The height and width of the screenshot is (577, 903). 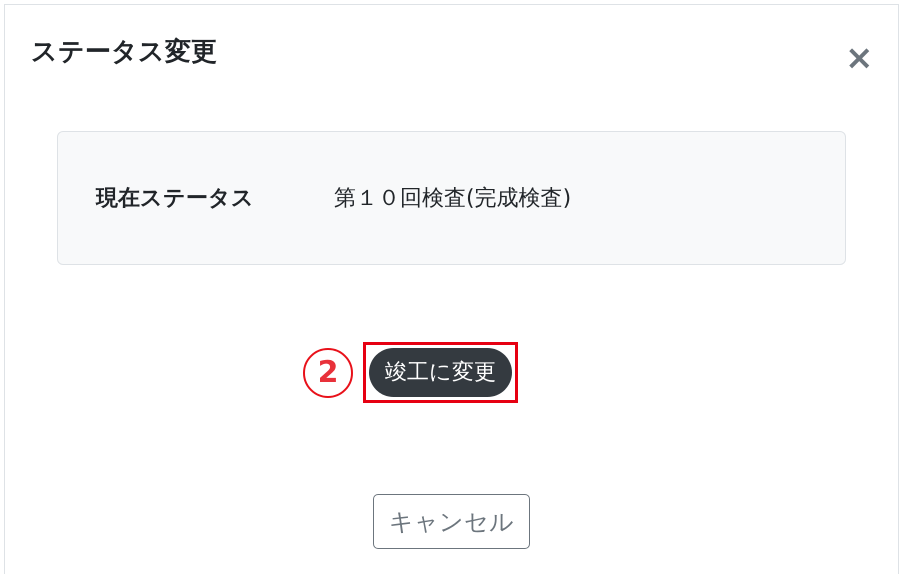 I want to click on step-marker: 2, so click(x=328, y=373).